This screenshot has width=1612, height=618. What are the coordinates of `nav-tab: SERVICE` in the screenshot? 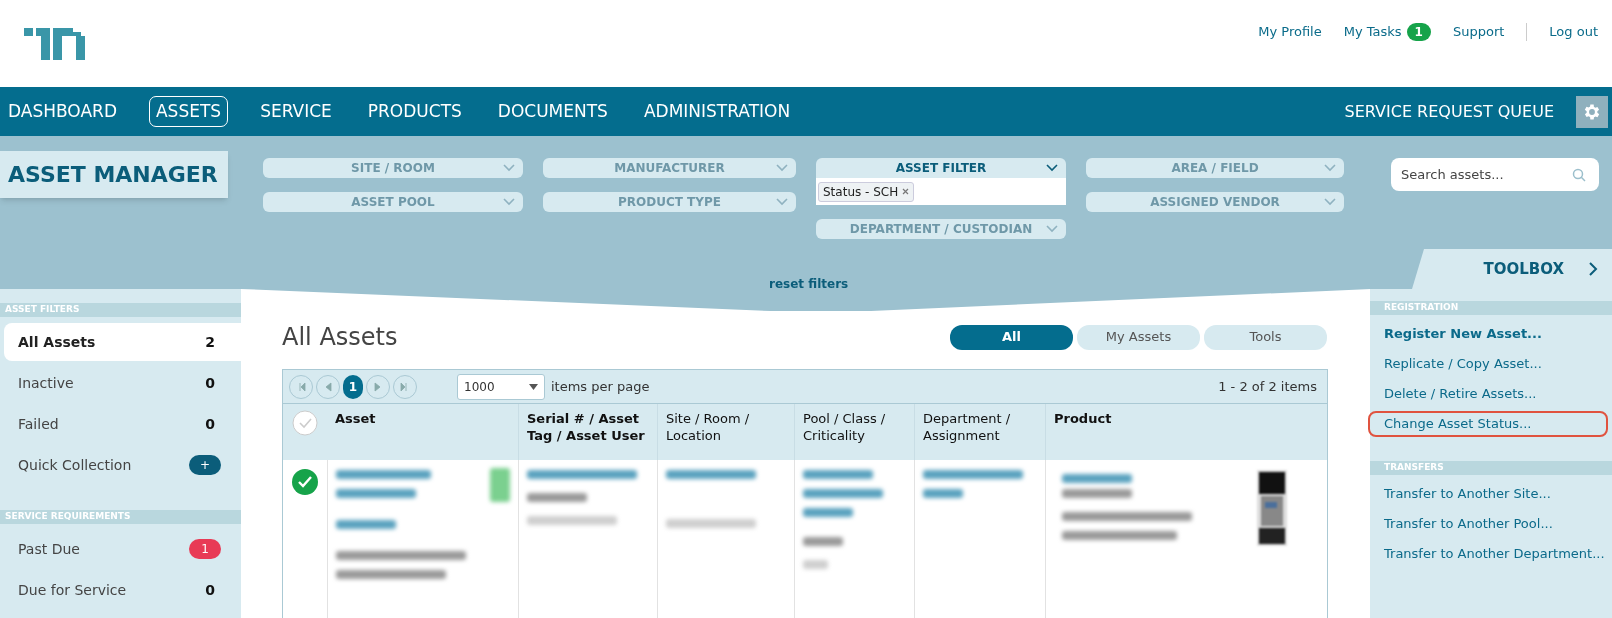 It's located at (296, 111).